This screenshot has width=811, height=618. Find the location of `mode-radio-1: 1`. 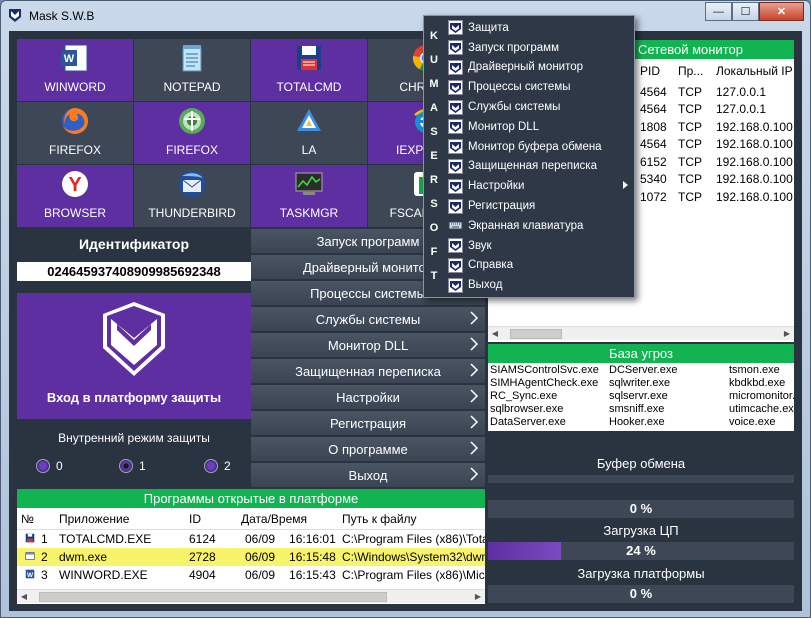

mode-radio-1: 1 is located at coordinates (132, 466).